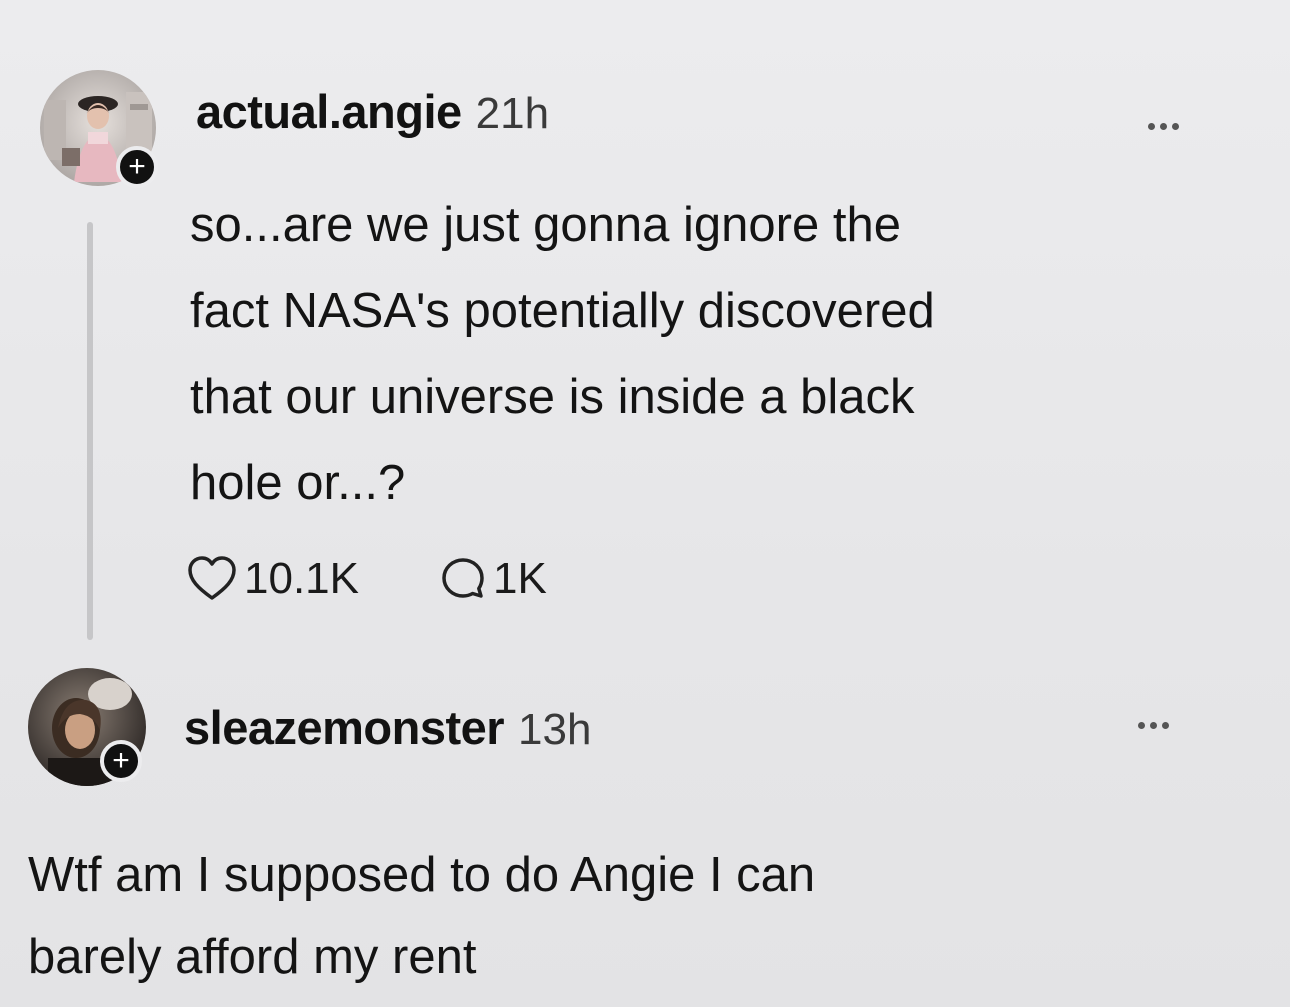  What do you see at coordinates (463, 578) in the screenshot?
I see `comment-icon` at bounding box center [463, 578].